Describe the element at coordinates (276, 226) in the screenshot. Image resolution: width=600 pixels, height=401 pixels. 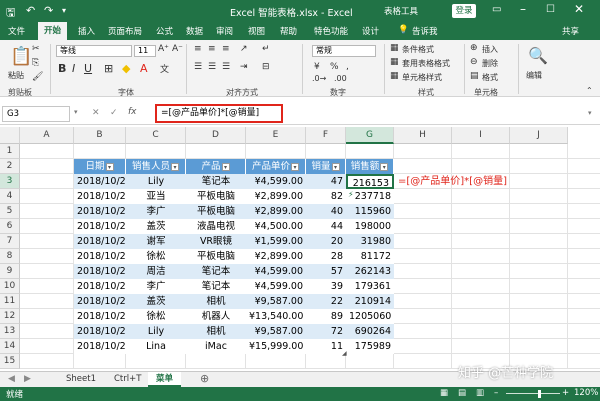
I see `table-cell: ¥4,500.00` at that location.